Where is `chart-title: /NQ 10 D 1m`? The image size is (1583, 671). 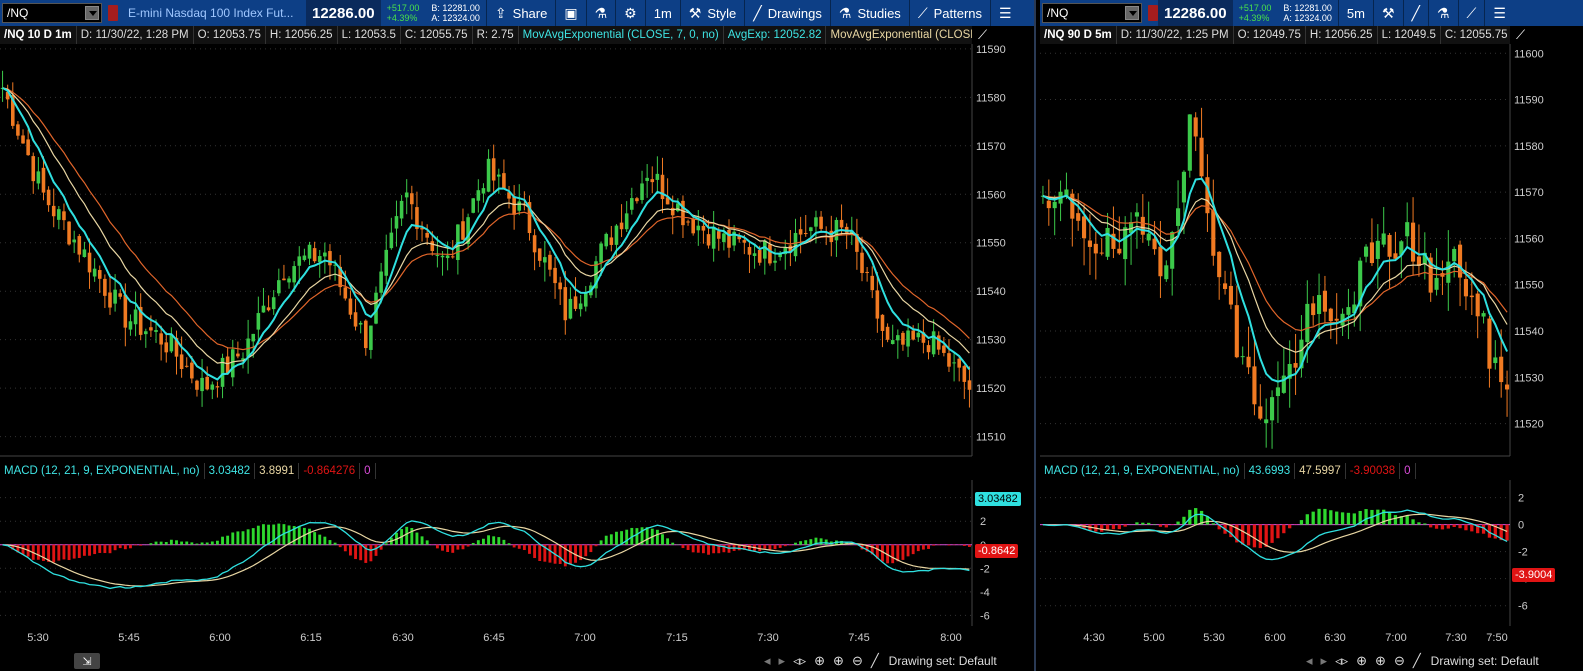
chart-title: /NQ 10 D 1m is located at coordinates (38, 35).